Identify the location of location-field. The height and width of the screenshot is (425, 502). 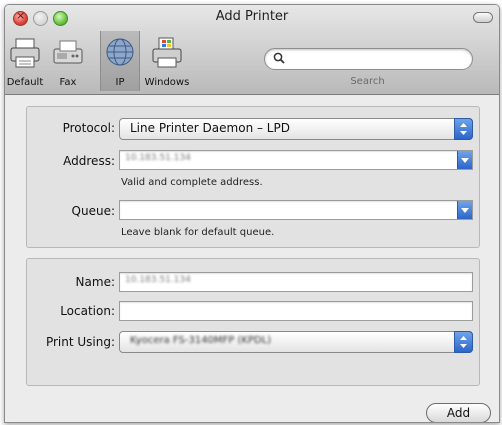
(296, 311).